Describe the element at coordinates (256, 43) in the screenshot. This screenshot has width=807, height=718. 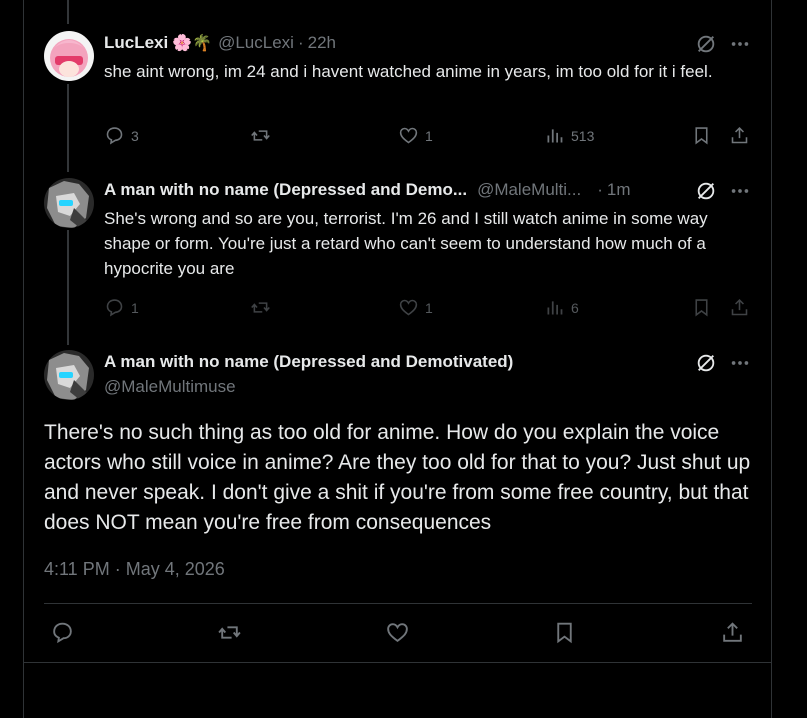
I see `author-handle: @LucLexi` at that location.